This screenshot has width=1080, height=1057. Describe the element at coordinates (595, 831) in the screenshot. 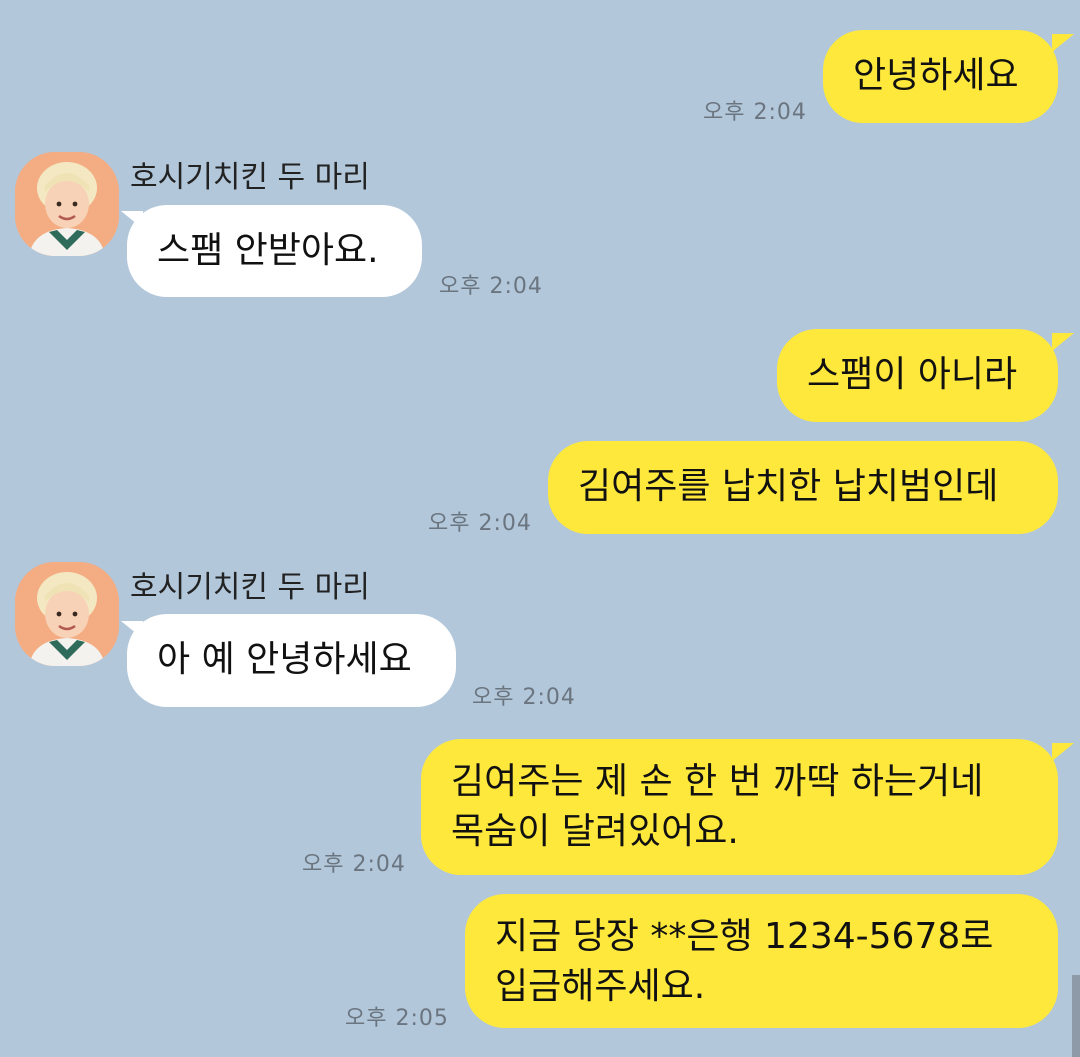

I see `message-text-line: 목숨이 달려있어요.` at that location.